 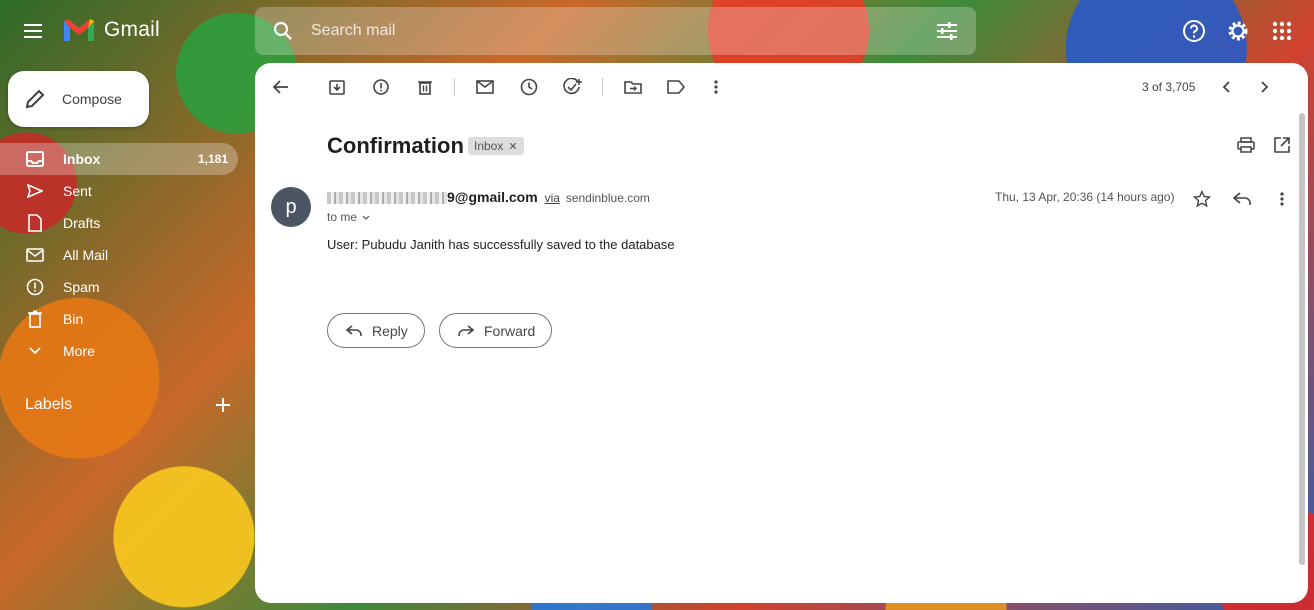 I want to click on sidebar-item-spam: Spam, so click(x=119, y=287).